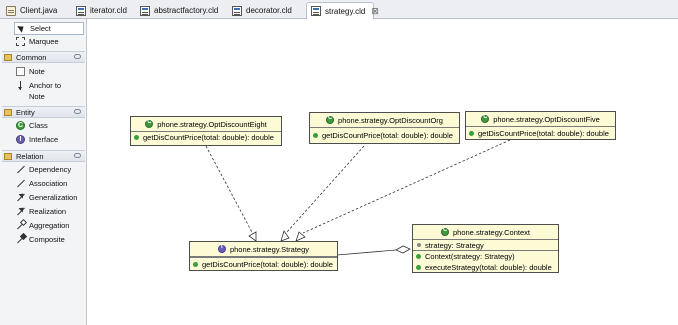 This screenshot has height=325, width=678. I want to click on constructor-icon, so click(418, 256).